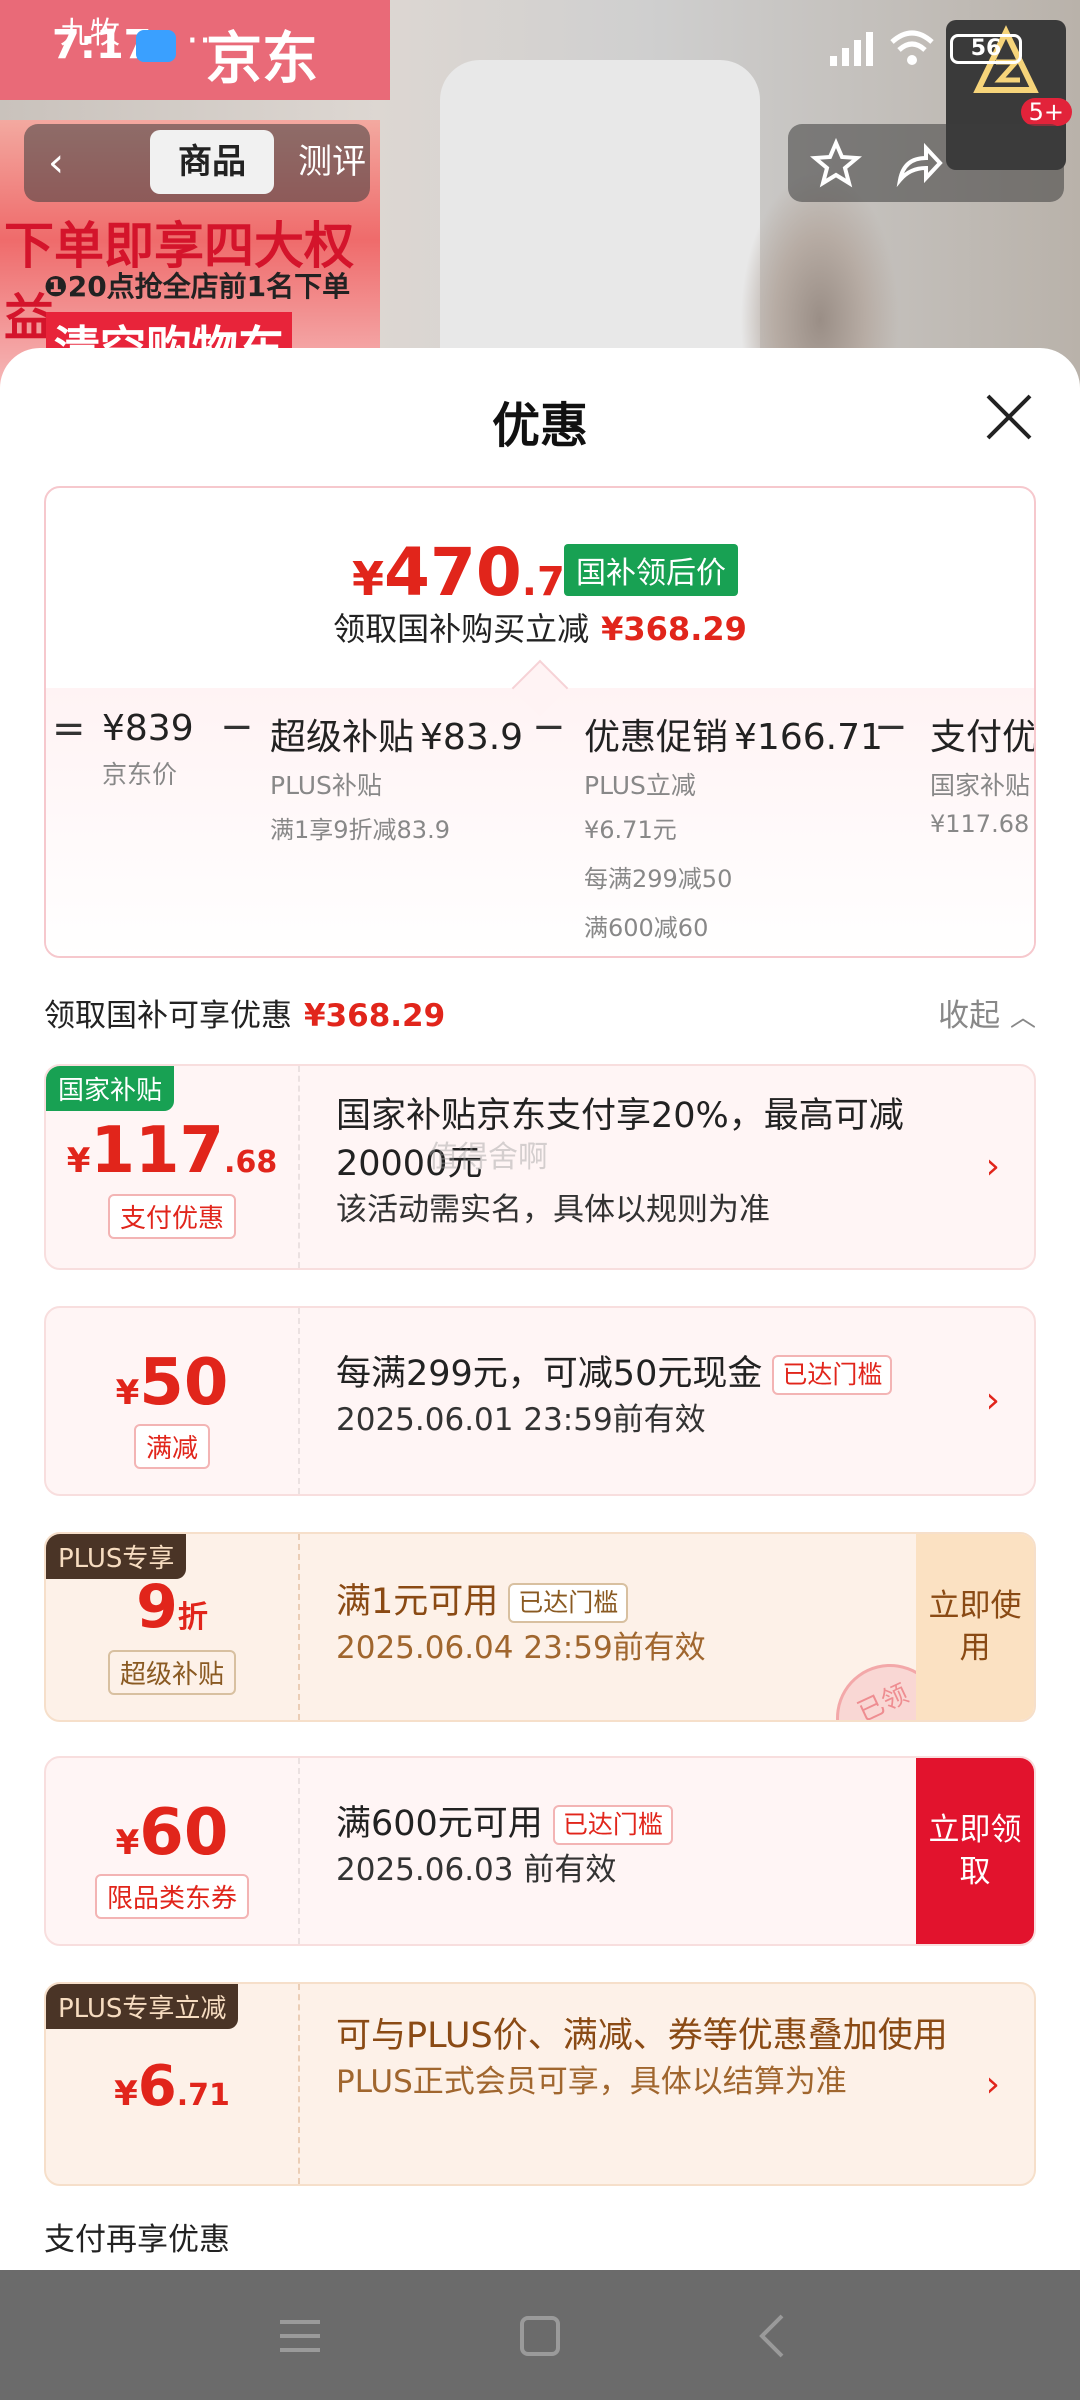 The height and width of the screenshot is (2400, 1080). What do you see at coordinates (1009, 417) in the screenshot?
I see `close-icon` at bounding box center [1009, 417].